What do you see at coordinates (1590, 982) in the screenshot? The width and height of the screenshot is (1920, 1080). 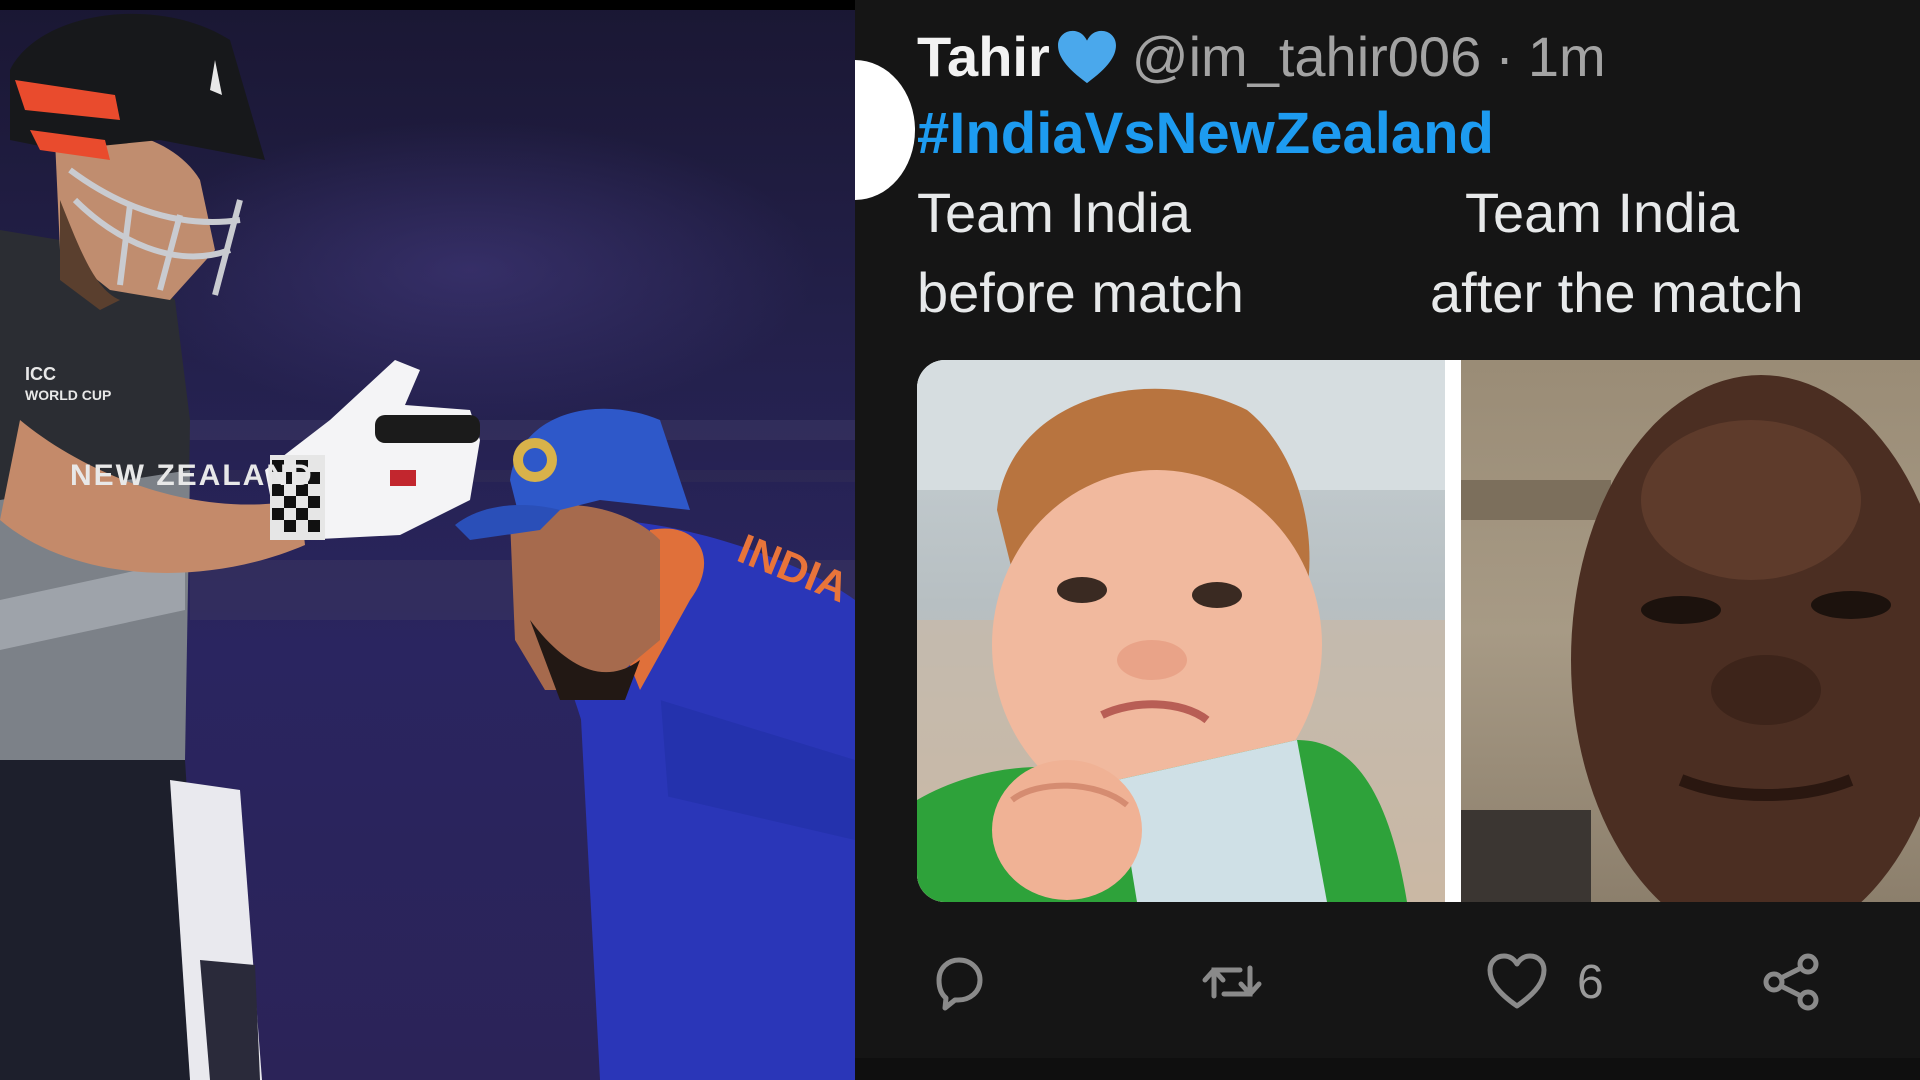 I see `like-count: 6` at bounding box center [1590, 982].